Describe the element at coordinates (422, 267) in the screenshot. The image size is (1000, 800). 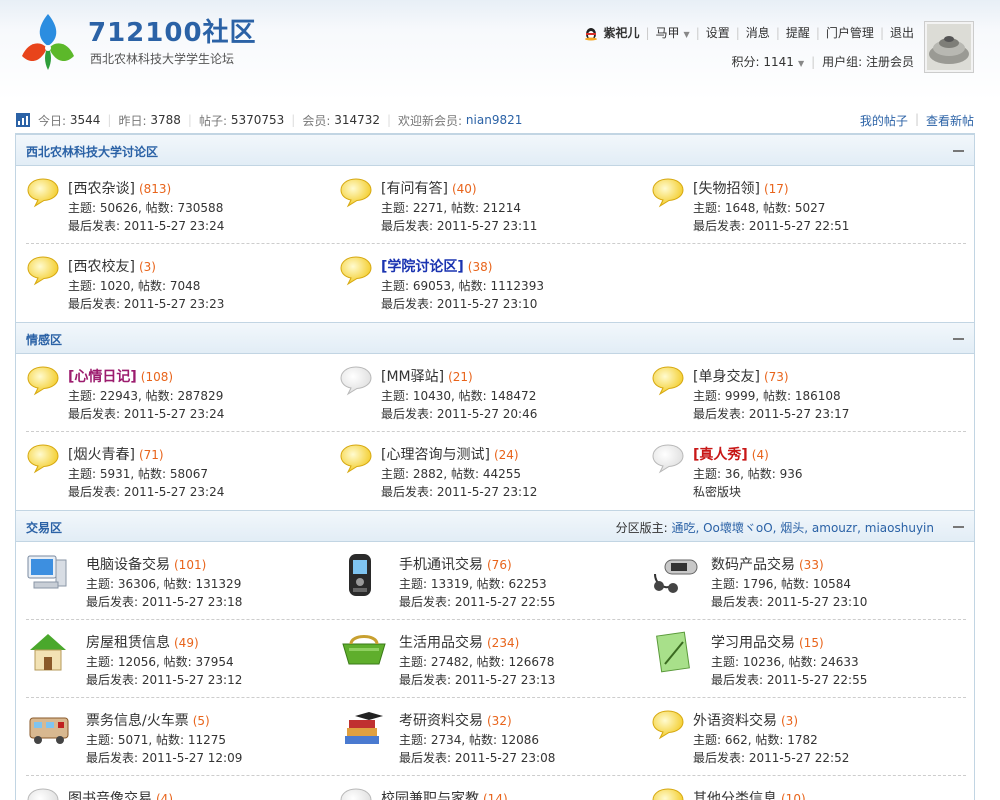
I see `forum-name: [学院讨论区]` at that location.